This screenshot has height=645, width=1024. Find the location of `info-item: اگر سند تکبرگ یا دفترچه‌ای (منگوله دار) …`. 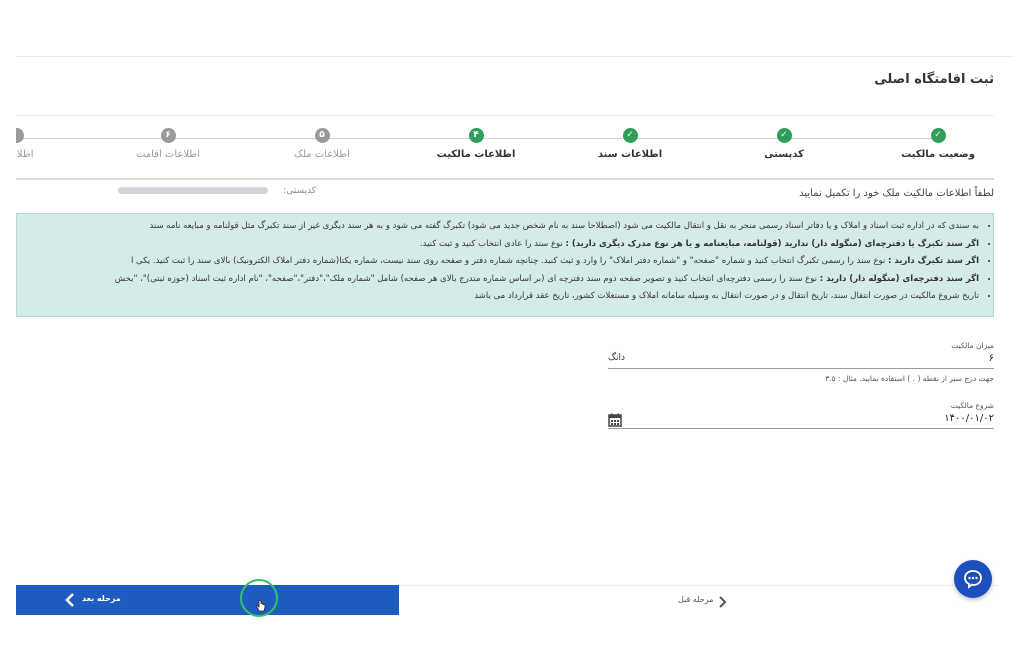

info-item: اگر سند تکبرگ یا دفترچه‌ای (منگوله دار) … is located at coordinates (498, 245).